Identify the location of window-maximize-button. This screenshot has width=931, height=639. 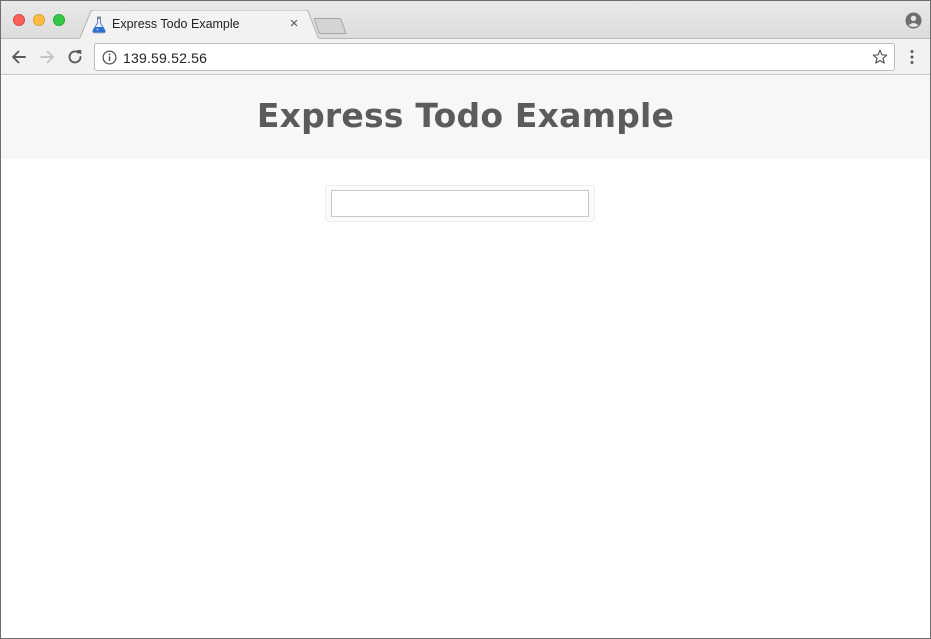
(59, 20).